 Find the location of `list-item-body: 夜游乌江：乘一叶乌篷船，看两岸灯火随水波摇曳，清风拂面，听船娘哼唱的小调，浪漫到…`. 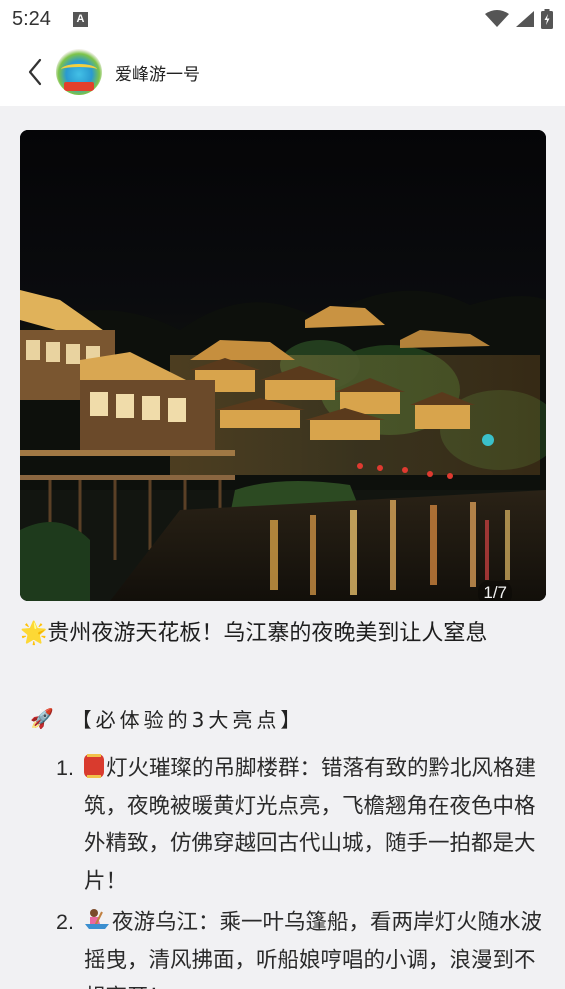

list-item-body: 夜游乌江：乘一叶乌篷船，看两岸灯火随水波摇曳，清风拂面，听船娘哼唱的小调，浪漫到… is located at coordinates (313, 949).